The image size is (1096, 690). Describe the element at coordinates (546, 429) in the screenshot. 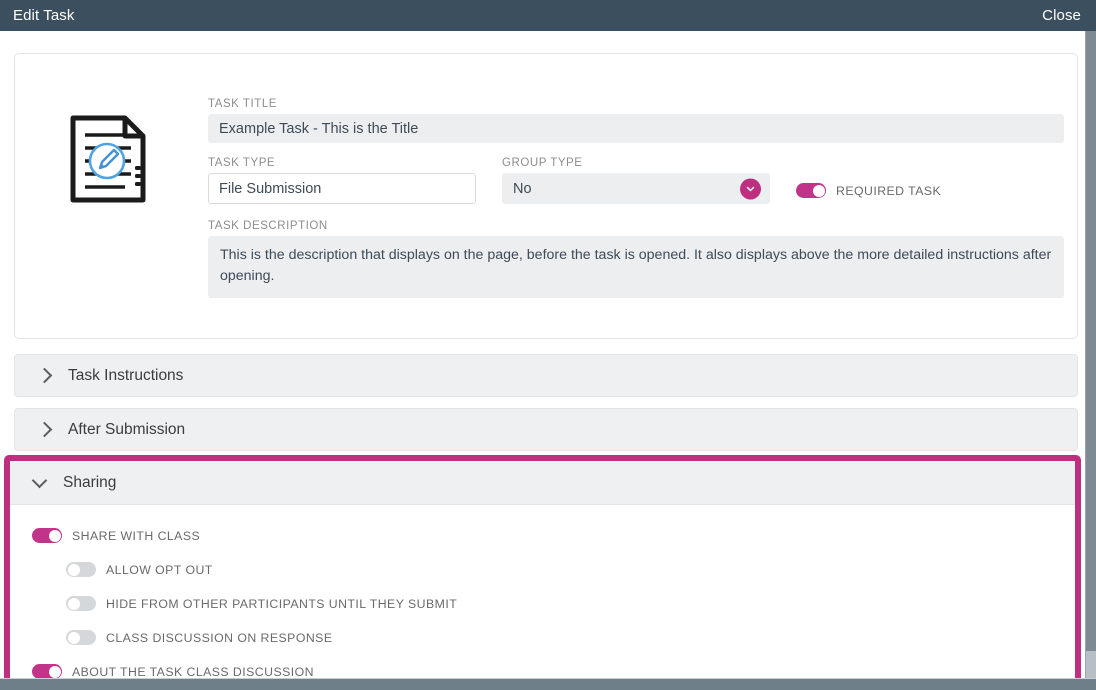

I see `section-after-submission: After Submission` at that location.